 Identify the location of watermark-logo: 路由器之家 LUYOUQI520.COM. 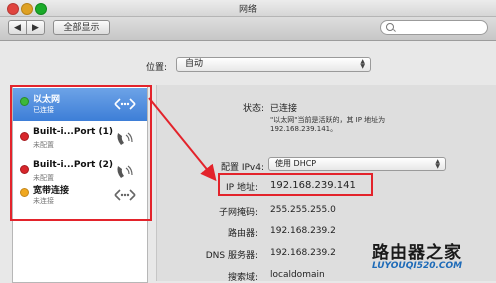
(432, 258).